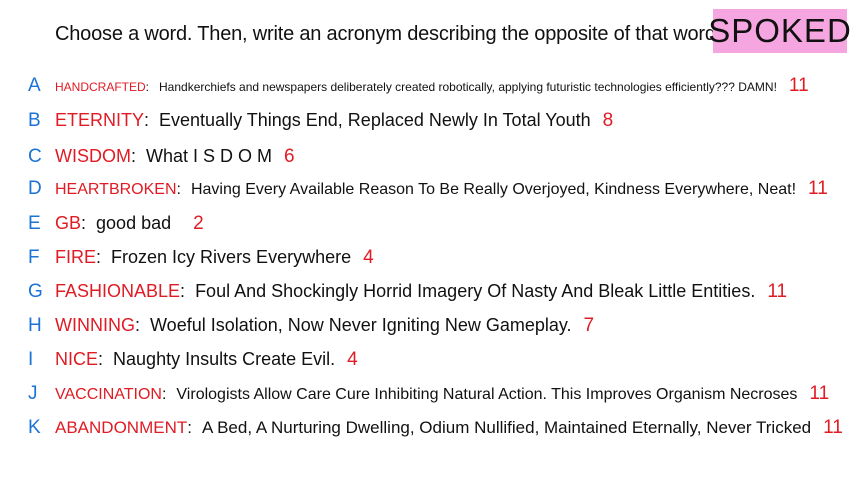  I want to click on brand-badge: SPOKED, so click(779, 31).